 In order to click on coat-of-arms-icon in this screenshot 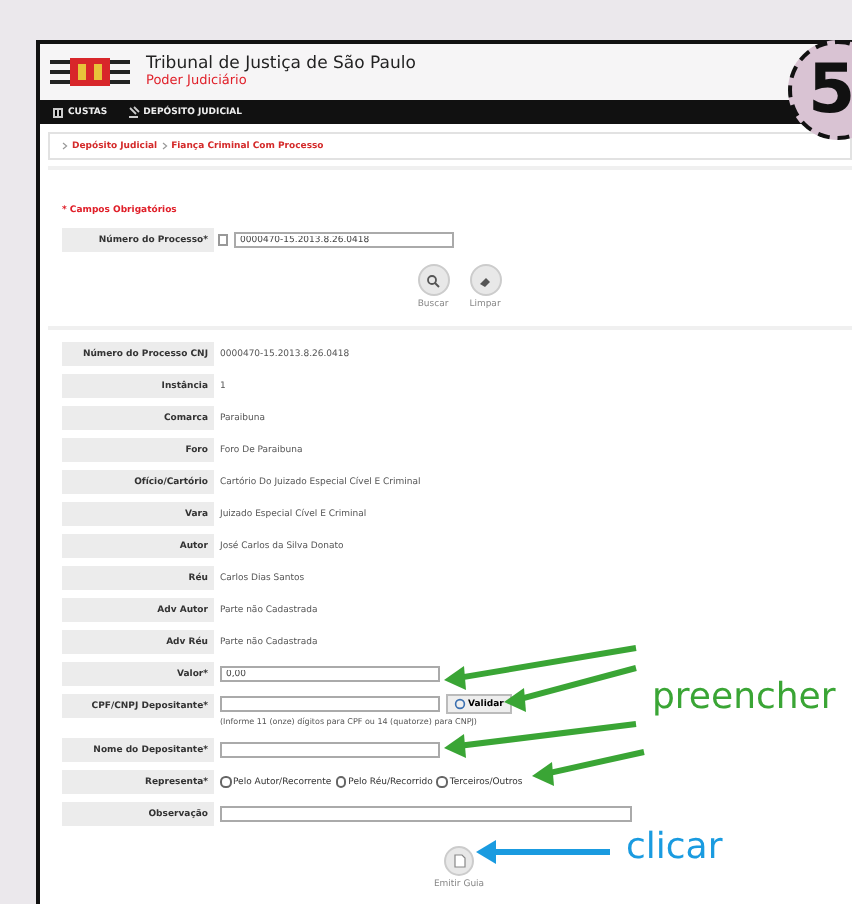, I will do `click(90, 72)`.